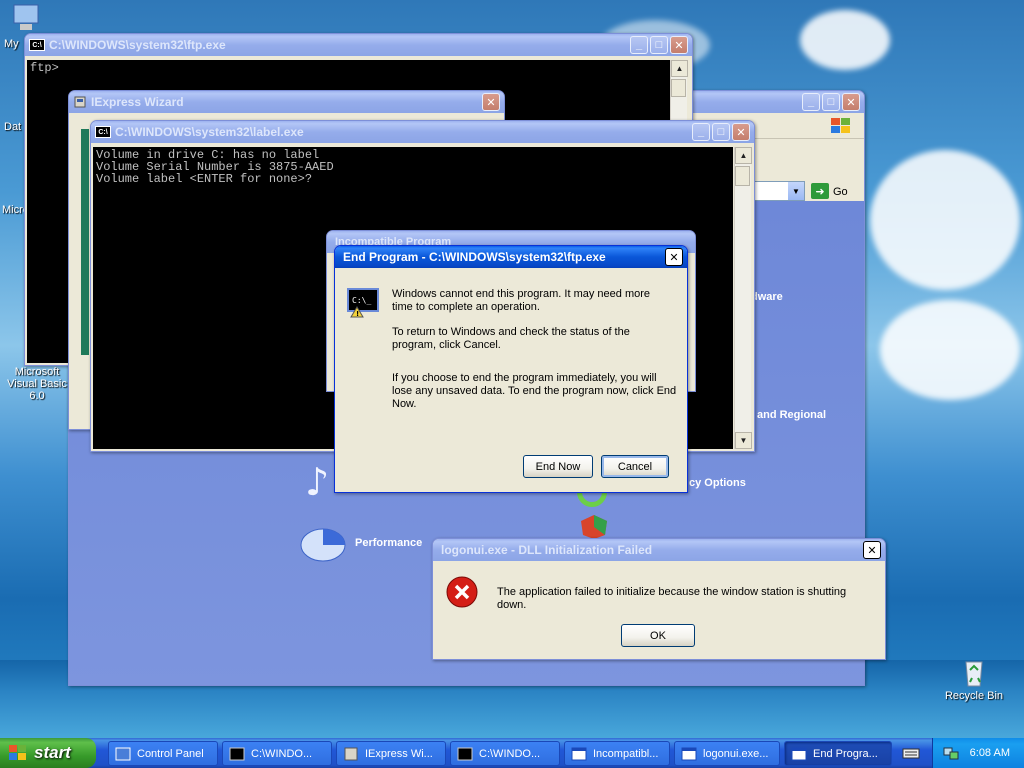 This screenshot has height=768, width=1024. Describe the element at coordinates (635, 466) in the screenshot. I see `cancel-button: Cancel` at that location.